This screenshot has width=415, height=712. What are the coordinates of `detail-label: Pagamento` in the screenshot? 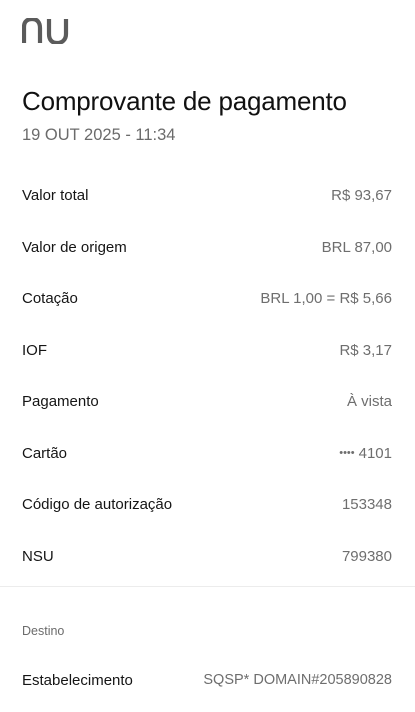 It's located at (60, 402).